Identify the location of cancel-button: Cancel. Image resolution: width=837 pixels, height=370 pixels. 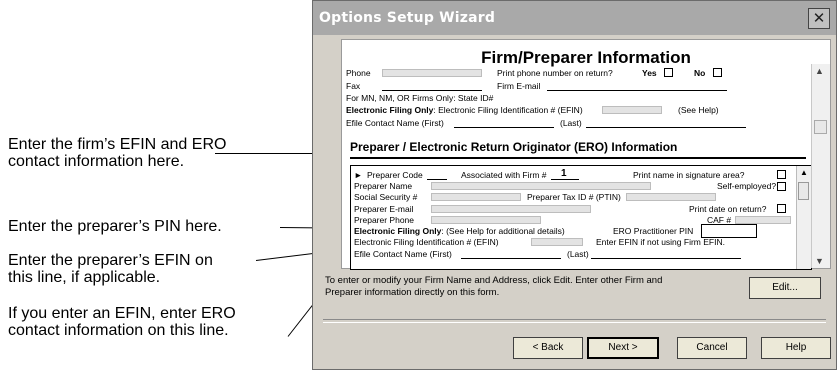
(712, 348).